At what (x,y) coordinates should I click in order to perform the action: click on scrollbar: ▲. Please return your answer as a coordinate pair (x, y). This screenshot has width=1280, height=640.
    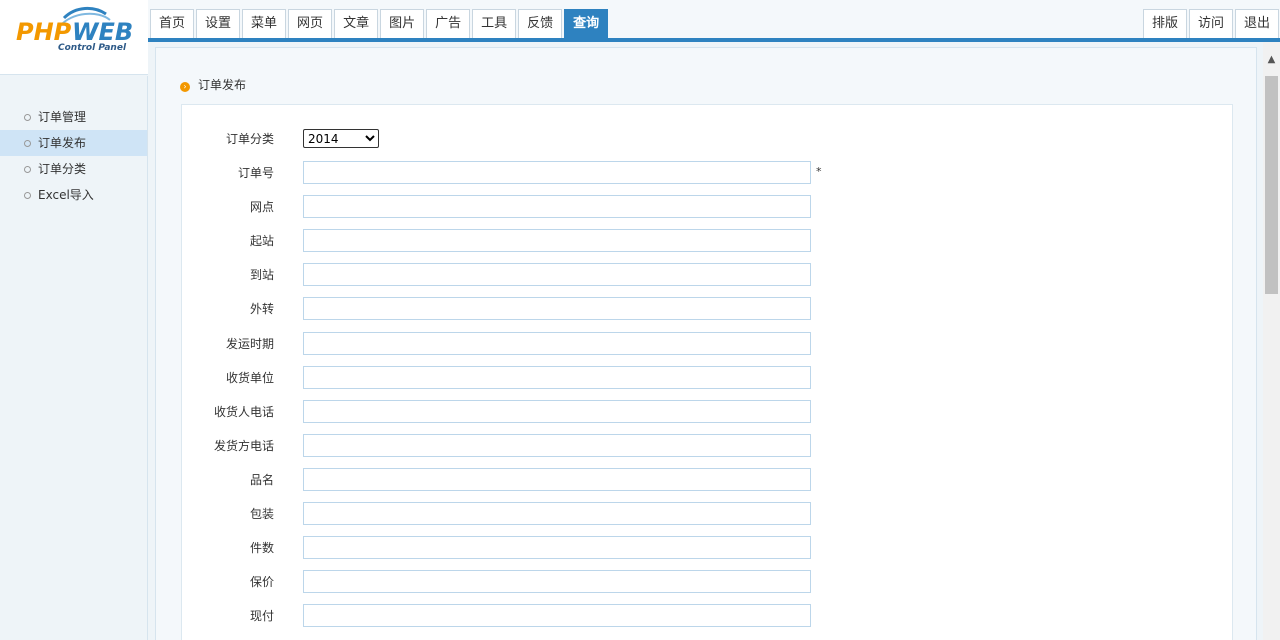
    Looking at the image, I should click on (1271, 341).